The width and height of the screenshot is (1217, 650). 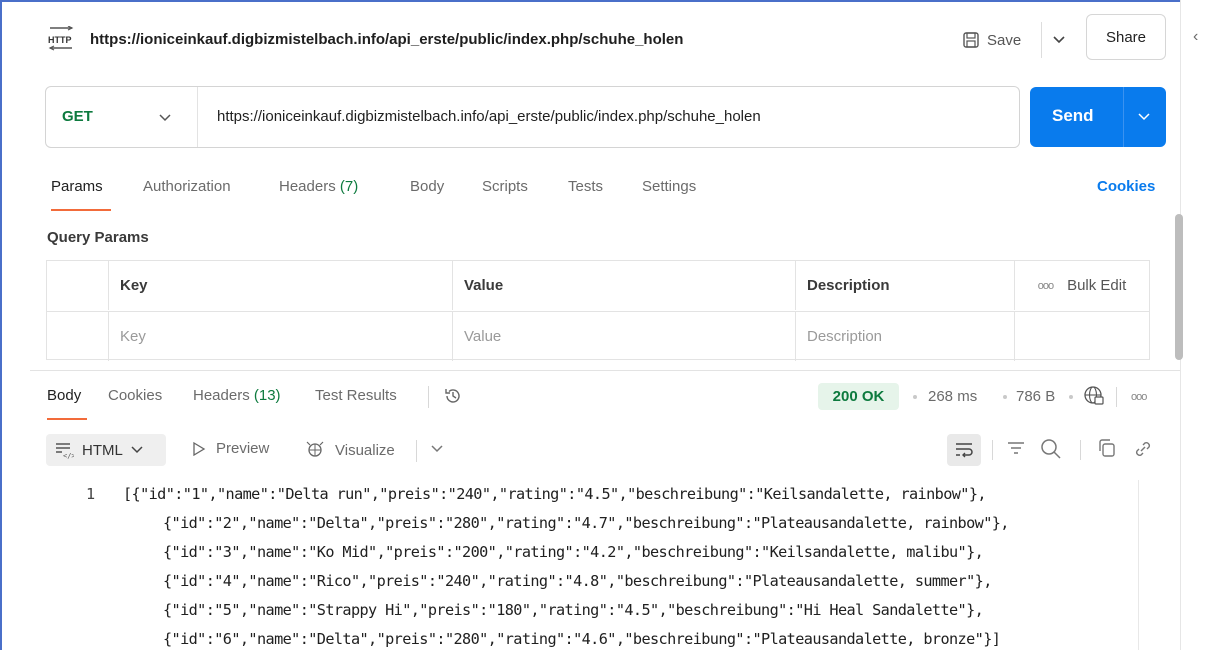 I want to click on globe-icon, so click(x=1094, y=396).